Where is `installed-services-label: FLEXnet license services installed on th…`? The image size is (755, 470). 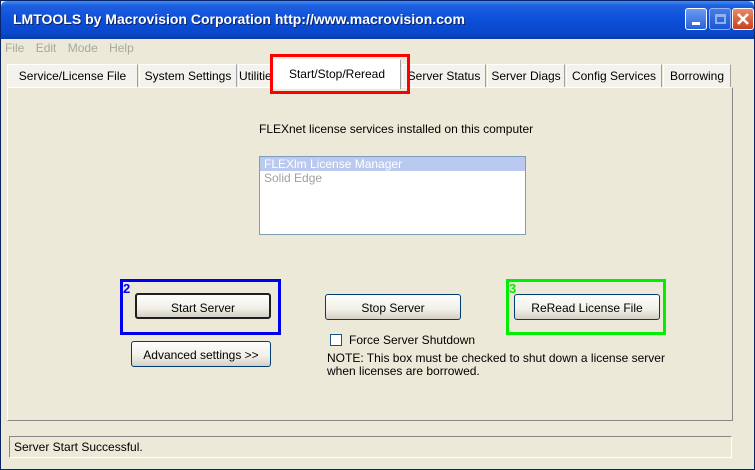 installed-services-label: FLEXnet license services installed on th… is located at coordinates (396, 129).